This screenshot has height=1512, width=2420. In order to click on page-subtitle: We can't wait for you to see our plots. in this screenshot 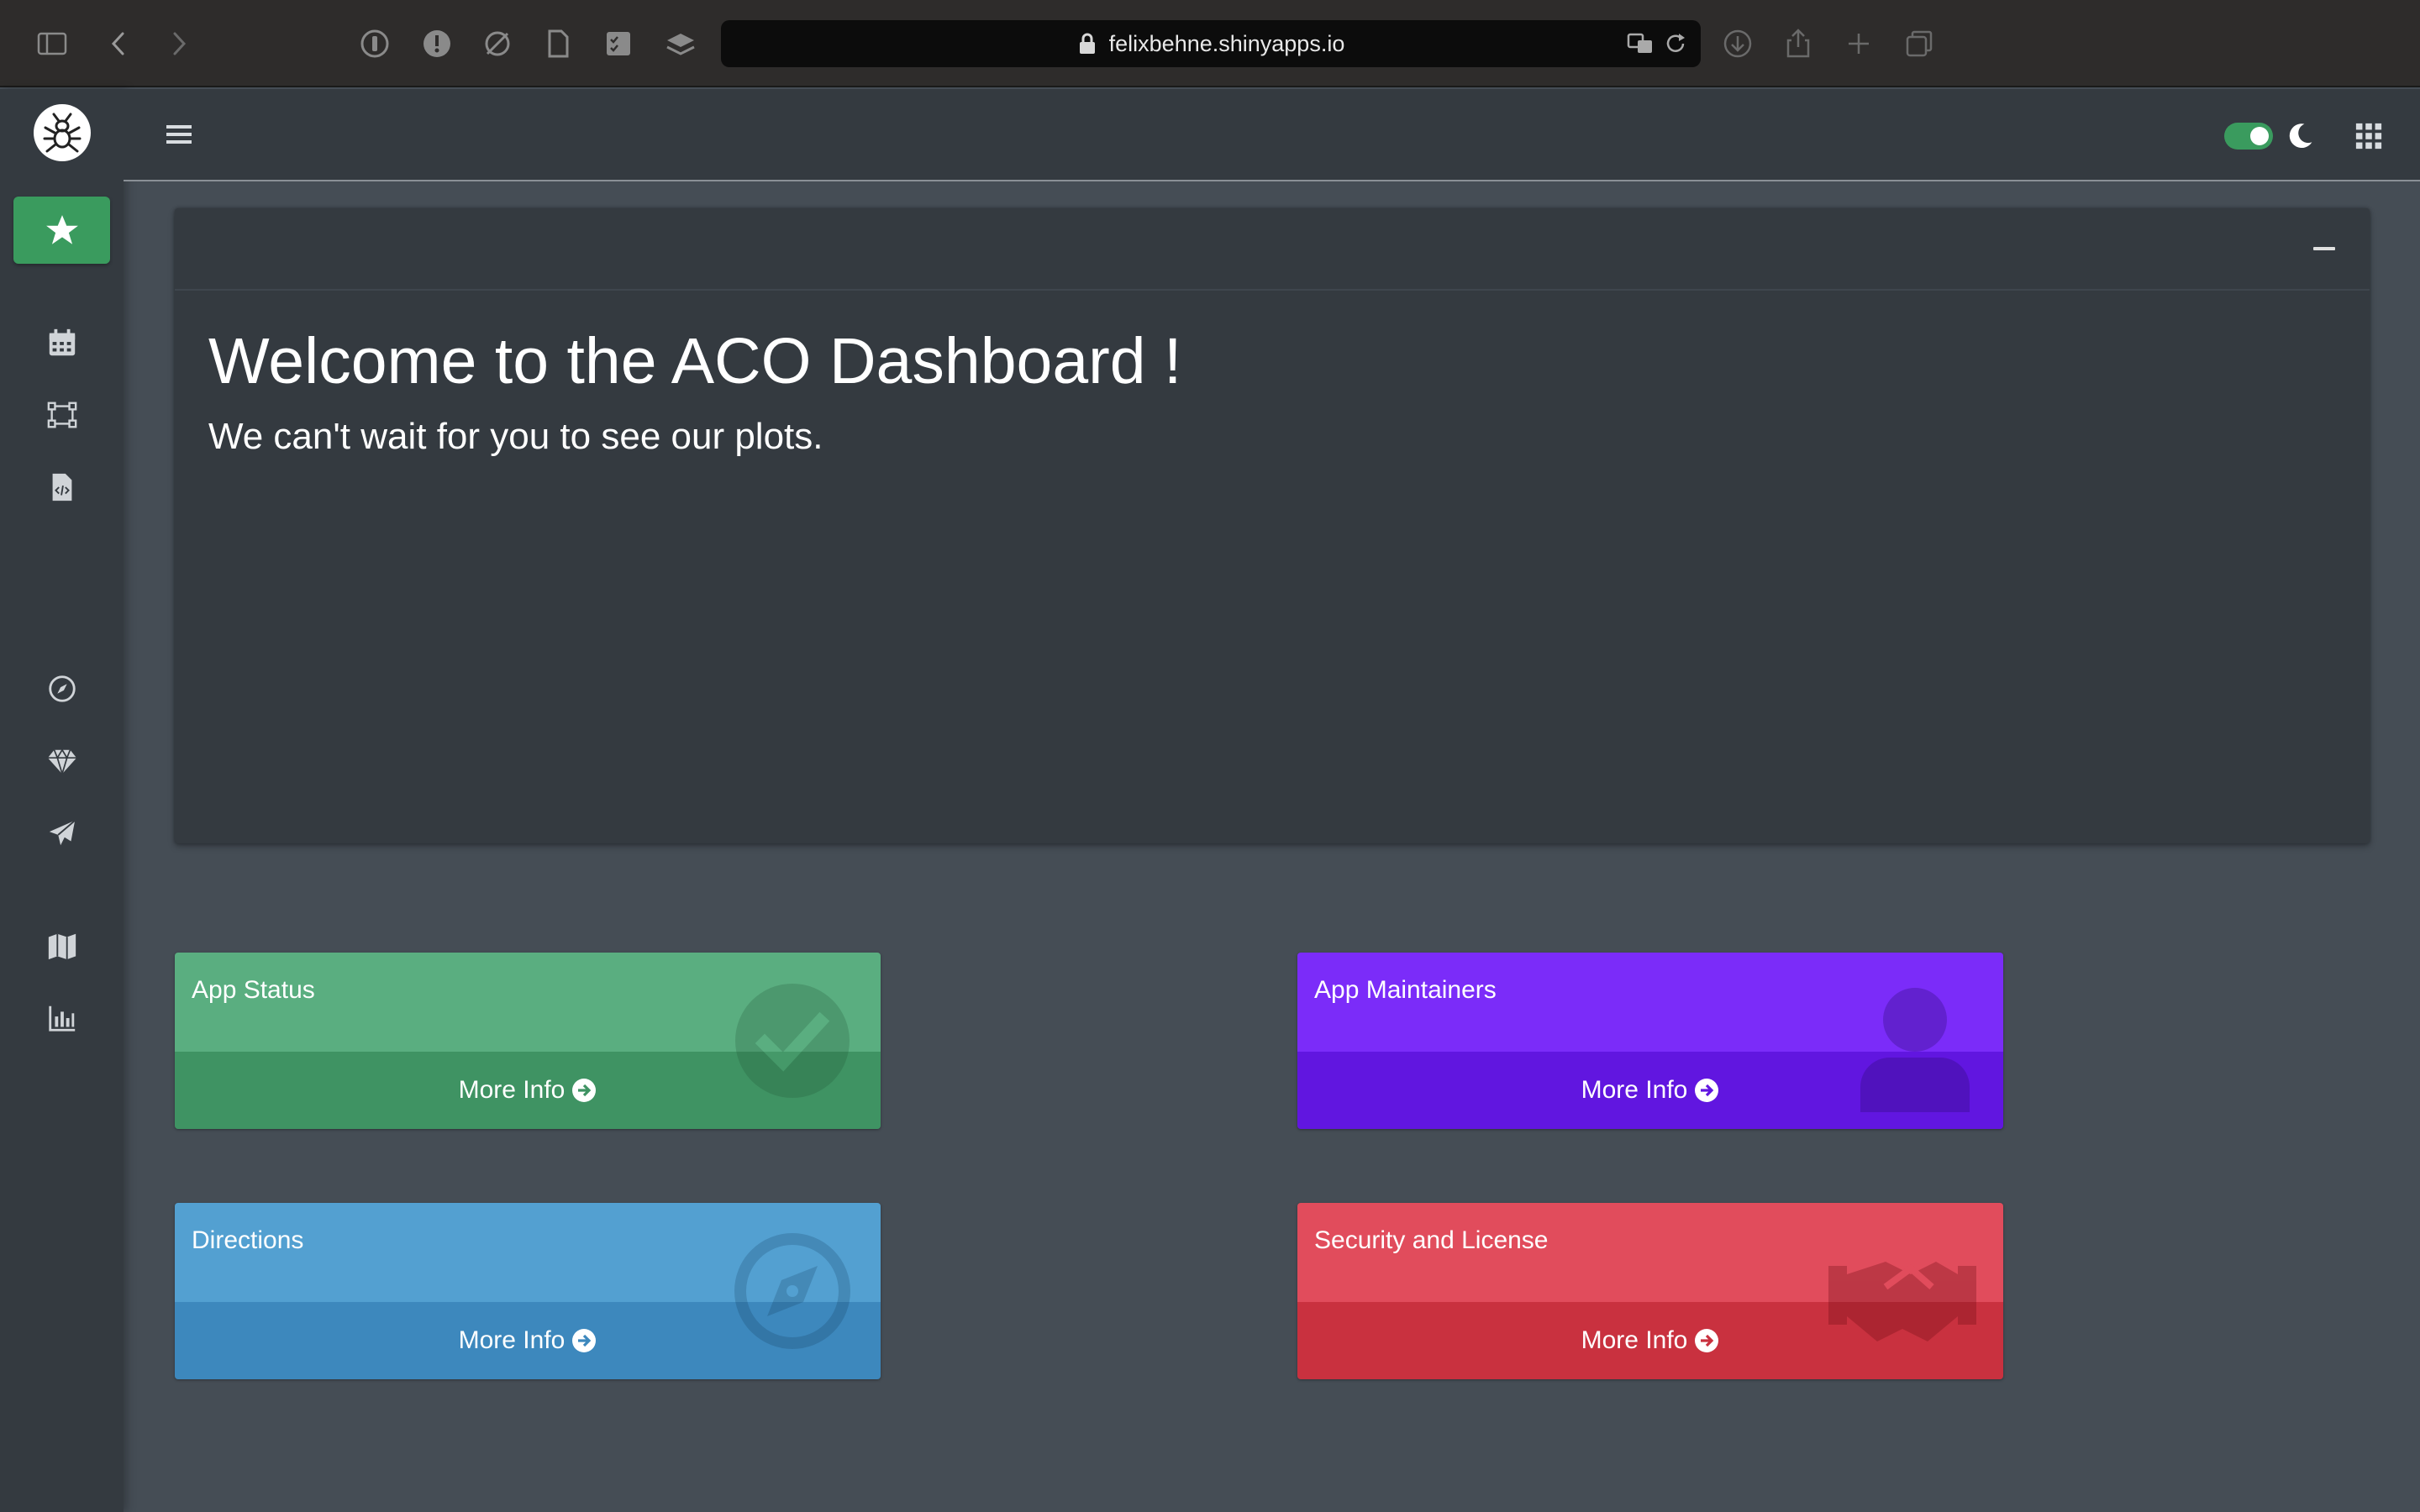, I will do `click(515, 436)`.